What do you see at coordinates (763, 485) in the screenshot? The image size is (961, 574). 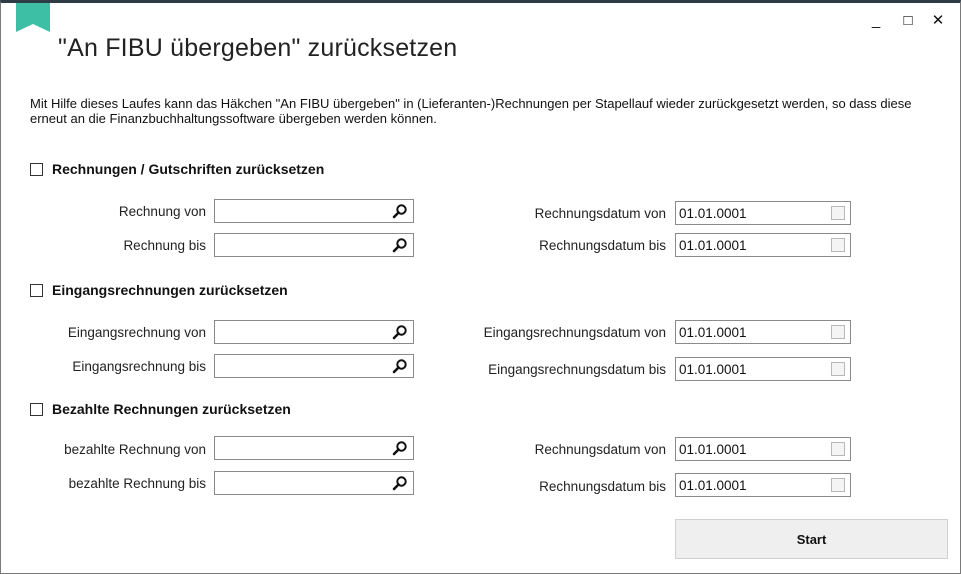 I see `bezahlt-rechnungsdatum-bis-field: 01.01.0001` at bounding box center [763, 485].